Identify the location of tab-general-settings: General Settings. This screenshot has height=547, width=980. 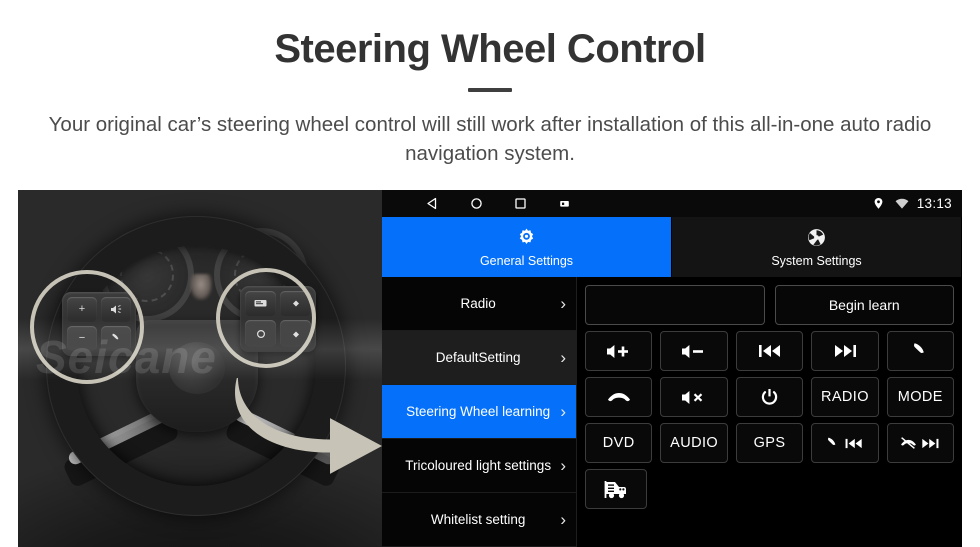
(527, 247).